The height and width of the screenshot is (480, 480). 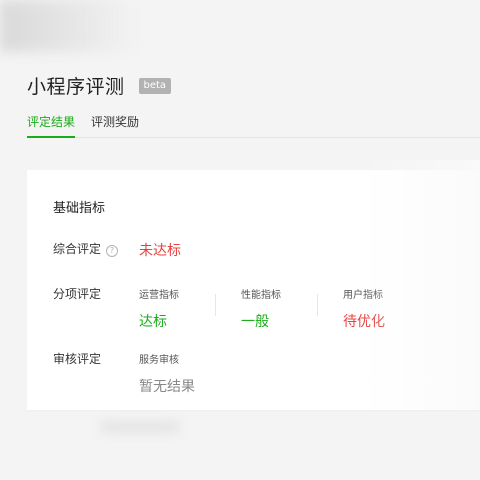 What do you see at coordinates (77, 359) in the screenshot?
I see `review-rating-label: 审核评定` at bounding box center [77, 359].